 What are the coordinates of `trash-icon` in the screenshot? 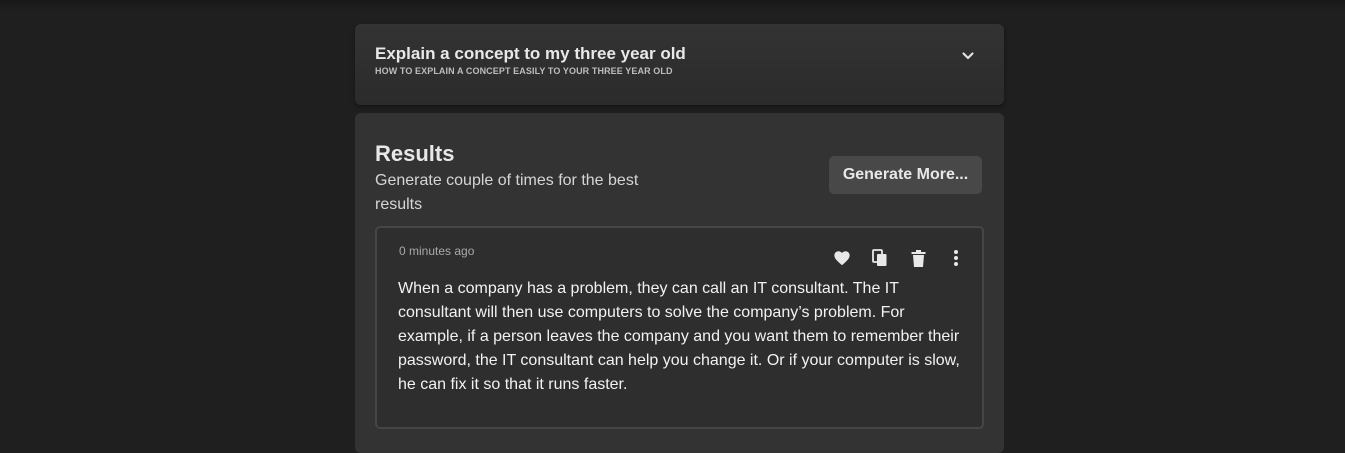 It's located at (918, 258).